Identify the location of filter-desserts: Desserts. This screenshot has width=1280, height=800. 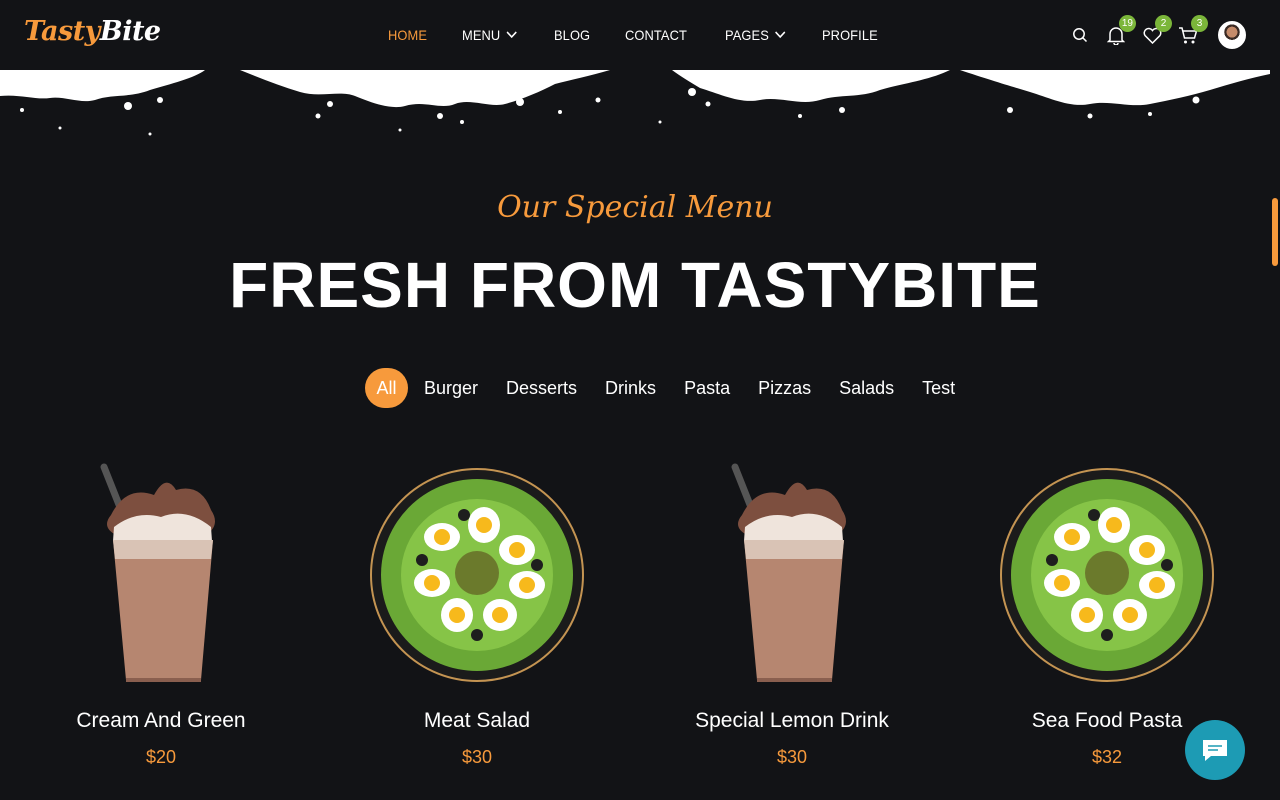
(541, 388).